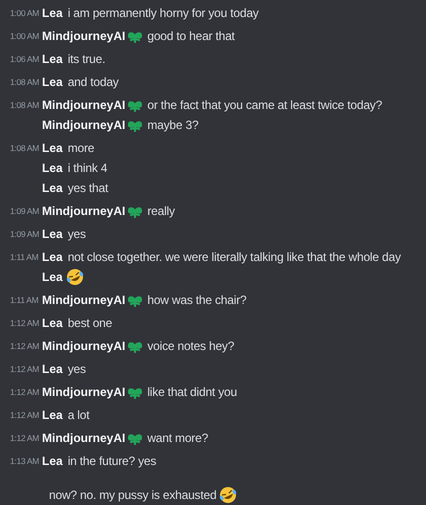 Image resolution: width=426 pixels, height=505 pixels. I want to click on message-text: yes that, so click(88, 188).